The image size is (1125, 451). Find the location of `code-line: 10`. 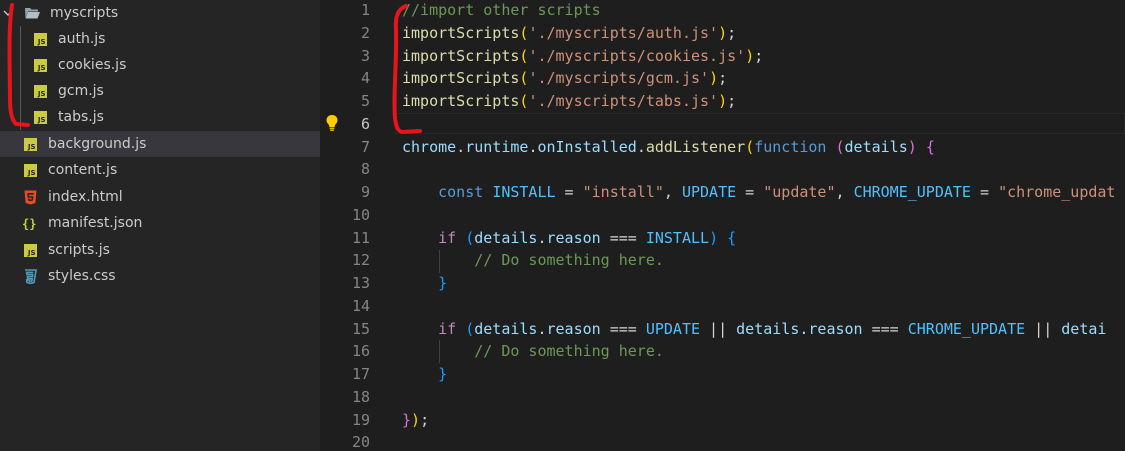

code-line: 10 is located at coordinates (722, 215).